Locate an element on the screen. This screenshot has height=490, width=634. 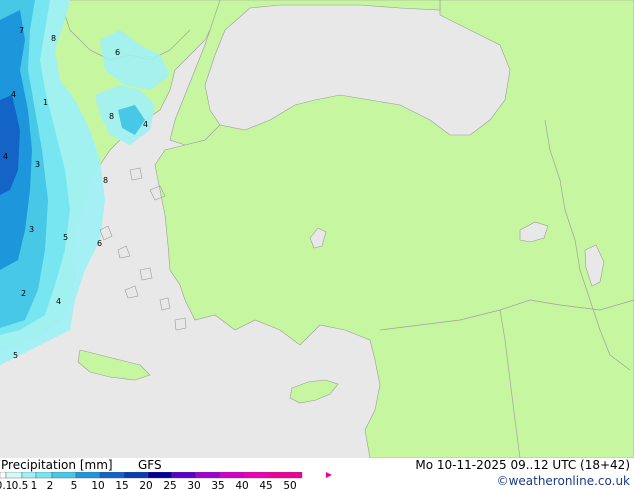
scale-tick-label: 20 is located at coordinates (145, 485).